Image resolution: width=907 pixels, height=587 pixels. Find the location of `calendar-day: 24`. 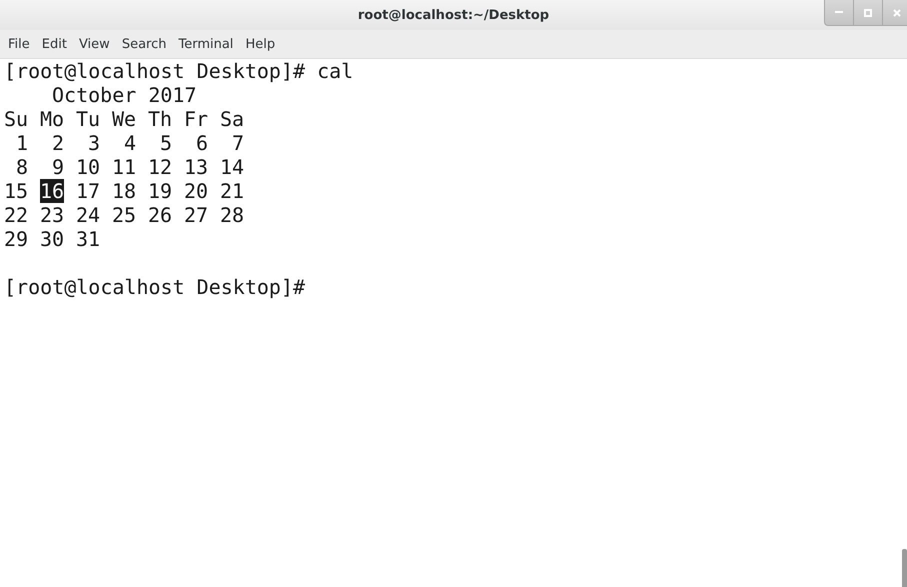

calendar-day: 24 is located at coordinates (88, 215).